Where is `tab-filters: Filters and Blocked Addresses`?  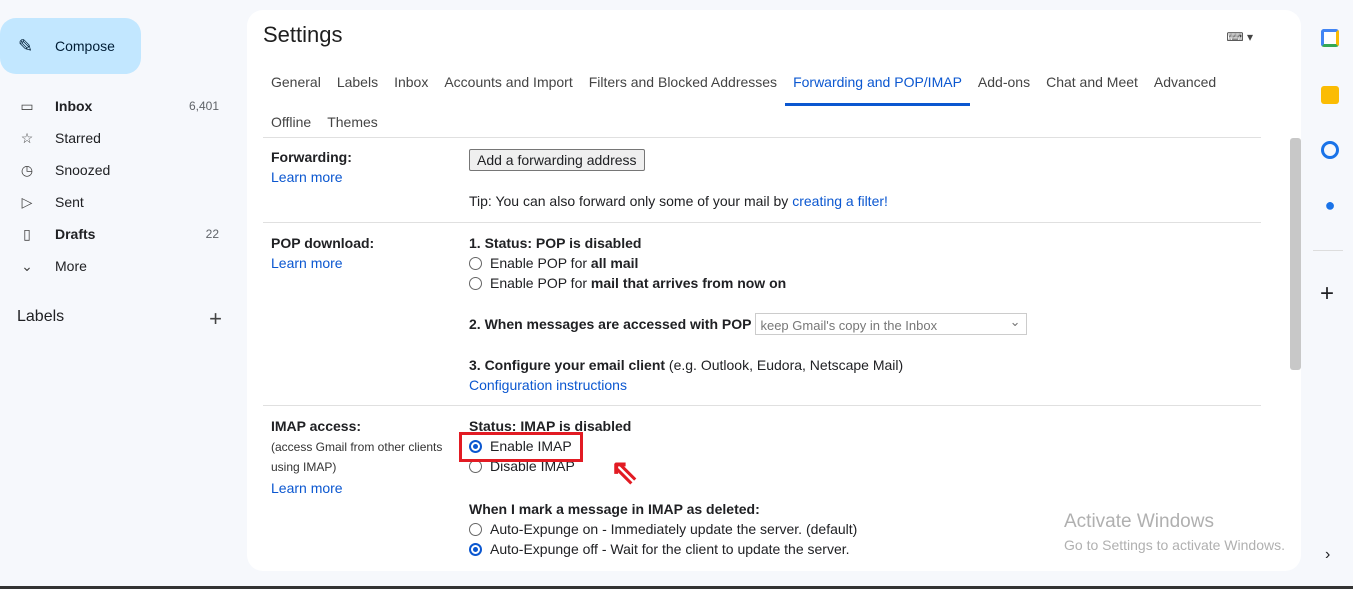
tab-filters: Filters and Blocked Addresses is located at coordinates (683, 86).